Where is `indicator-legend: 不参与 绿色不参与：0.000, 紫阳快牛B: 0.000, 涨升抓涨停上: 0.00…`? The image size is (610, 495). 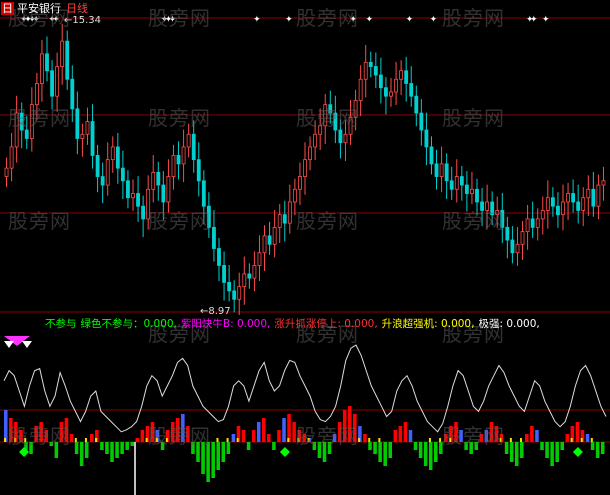
indicator-legend: 不参与 绿色不参与：0.000, 紫阳快牛B: 0.000, 涨升抓涨停上: 0.00… is located at coordinates (294, 324).